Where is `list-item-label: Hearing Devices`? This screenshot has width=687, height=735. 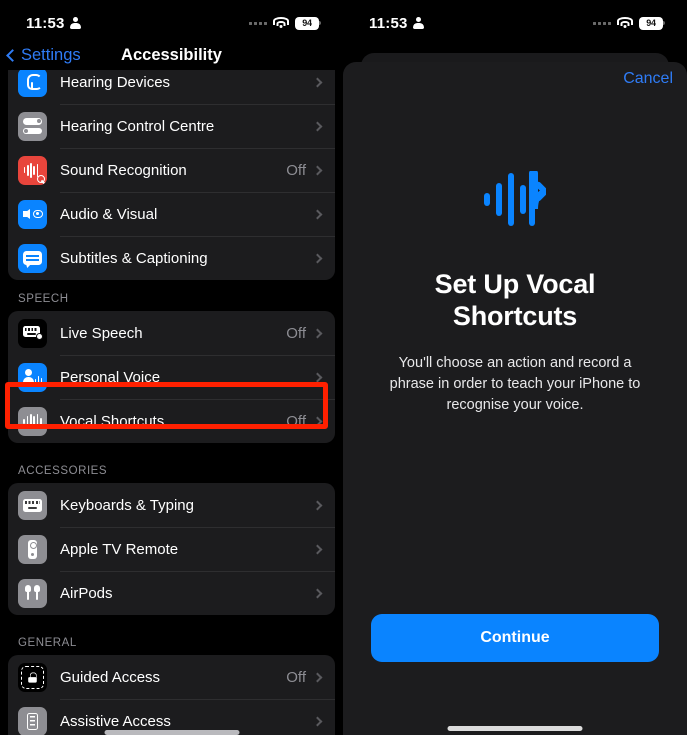
list-item-label: Hearing Devices is located at coordinates (115, 82).